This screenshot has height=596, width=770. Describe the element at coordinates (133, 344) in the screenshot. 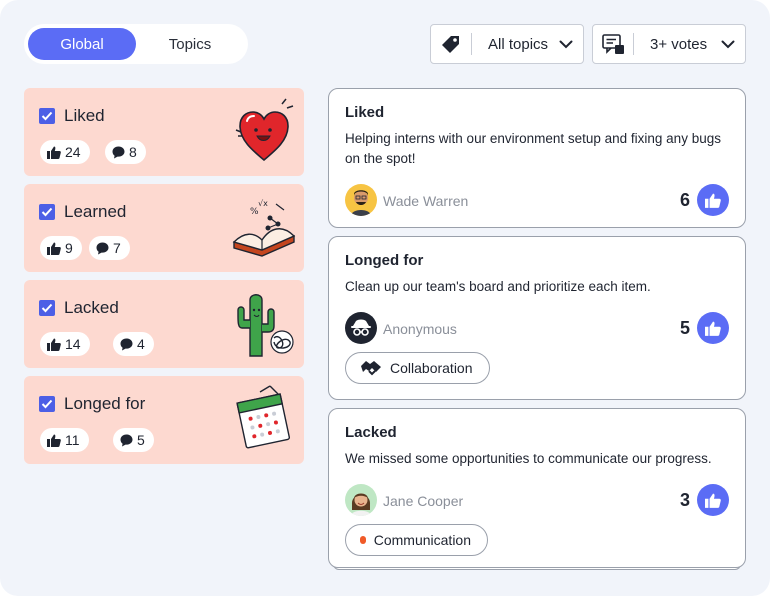

I see `comments-count-pill: 4` at that location.